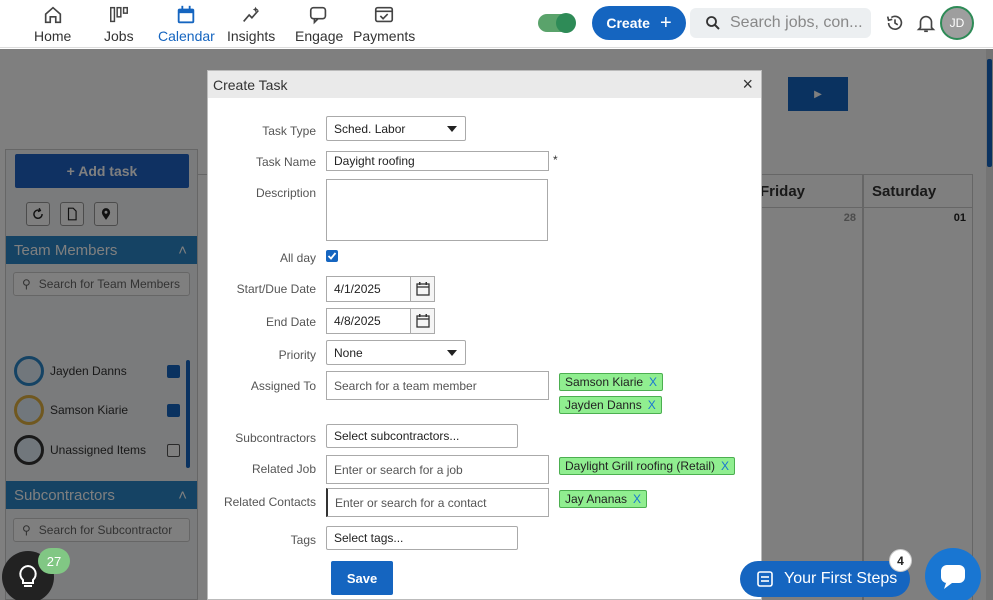  What do you see at coordinates (251, 36) in the screenshot?
I see `nav-insights-label: Insights` at bounding box center [251, 36].